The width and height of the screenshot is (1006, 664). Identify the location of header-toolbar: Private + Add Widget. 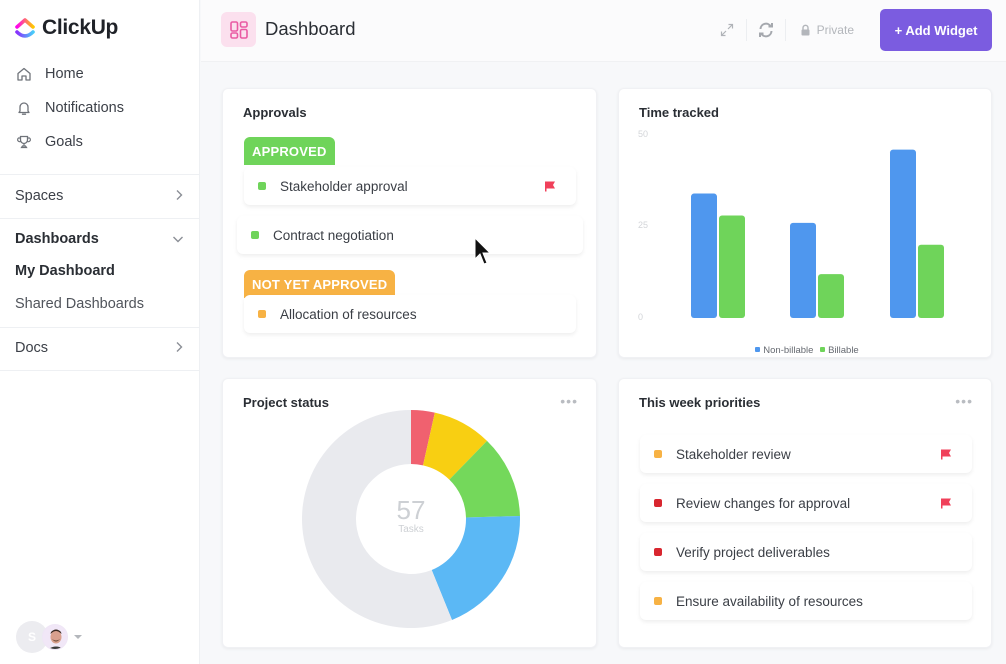
(852, 30).